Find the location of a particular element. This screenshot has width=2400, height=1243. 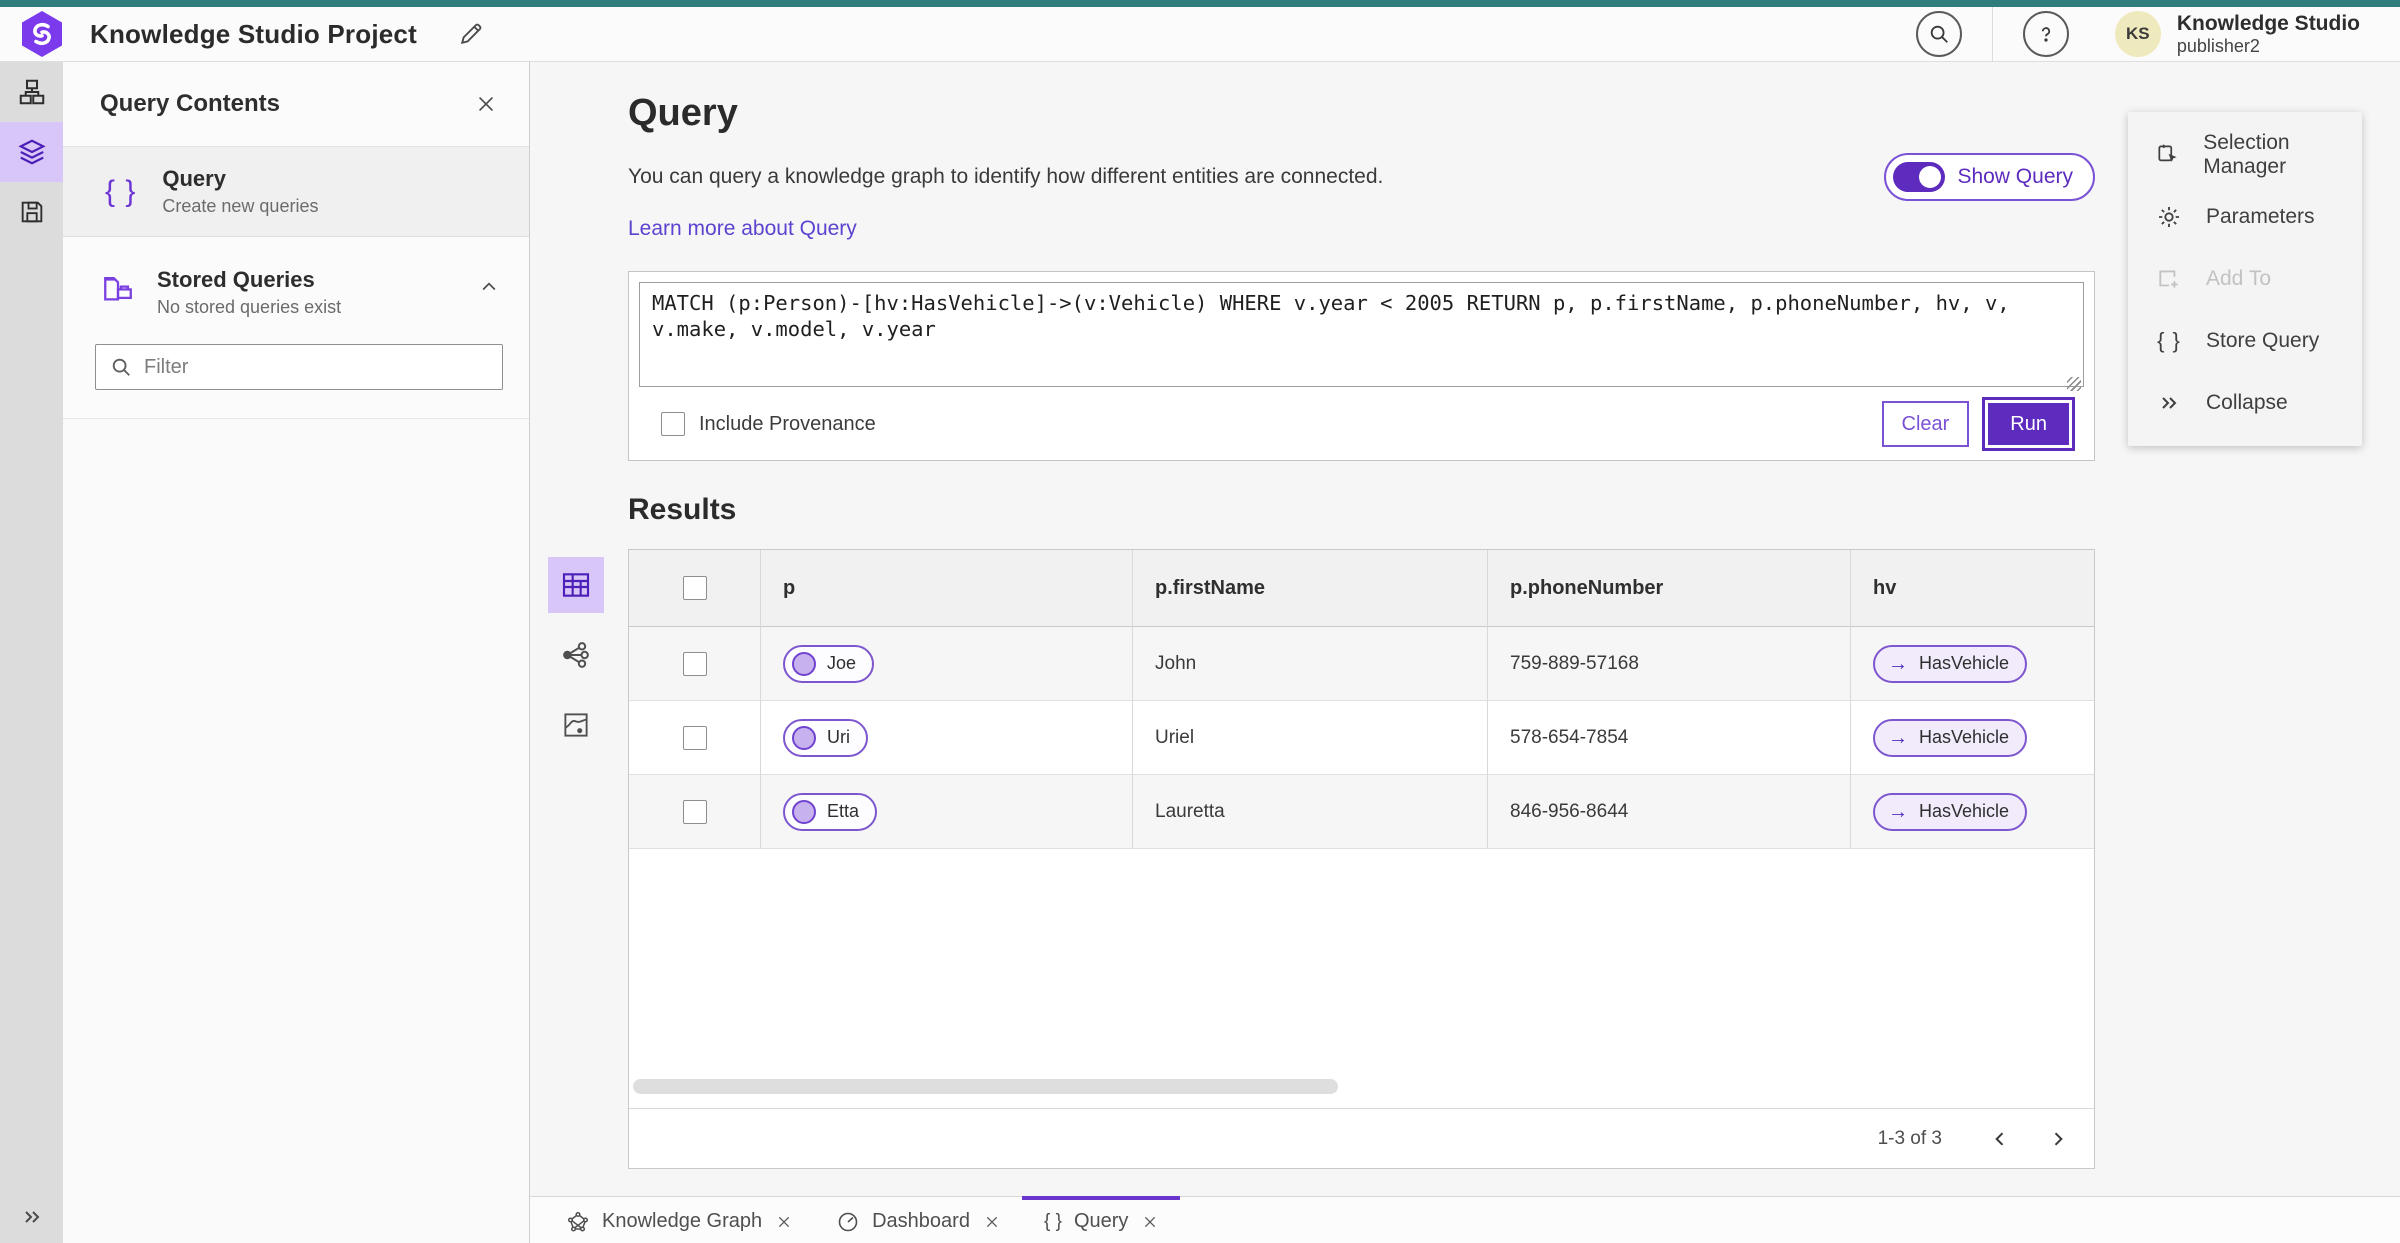

bottom-tab-bar: Knowledge Graph Dashboard {} Query is located at coordinates (1465, 1219).